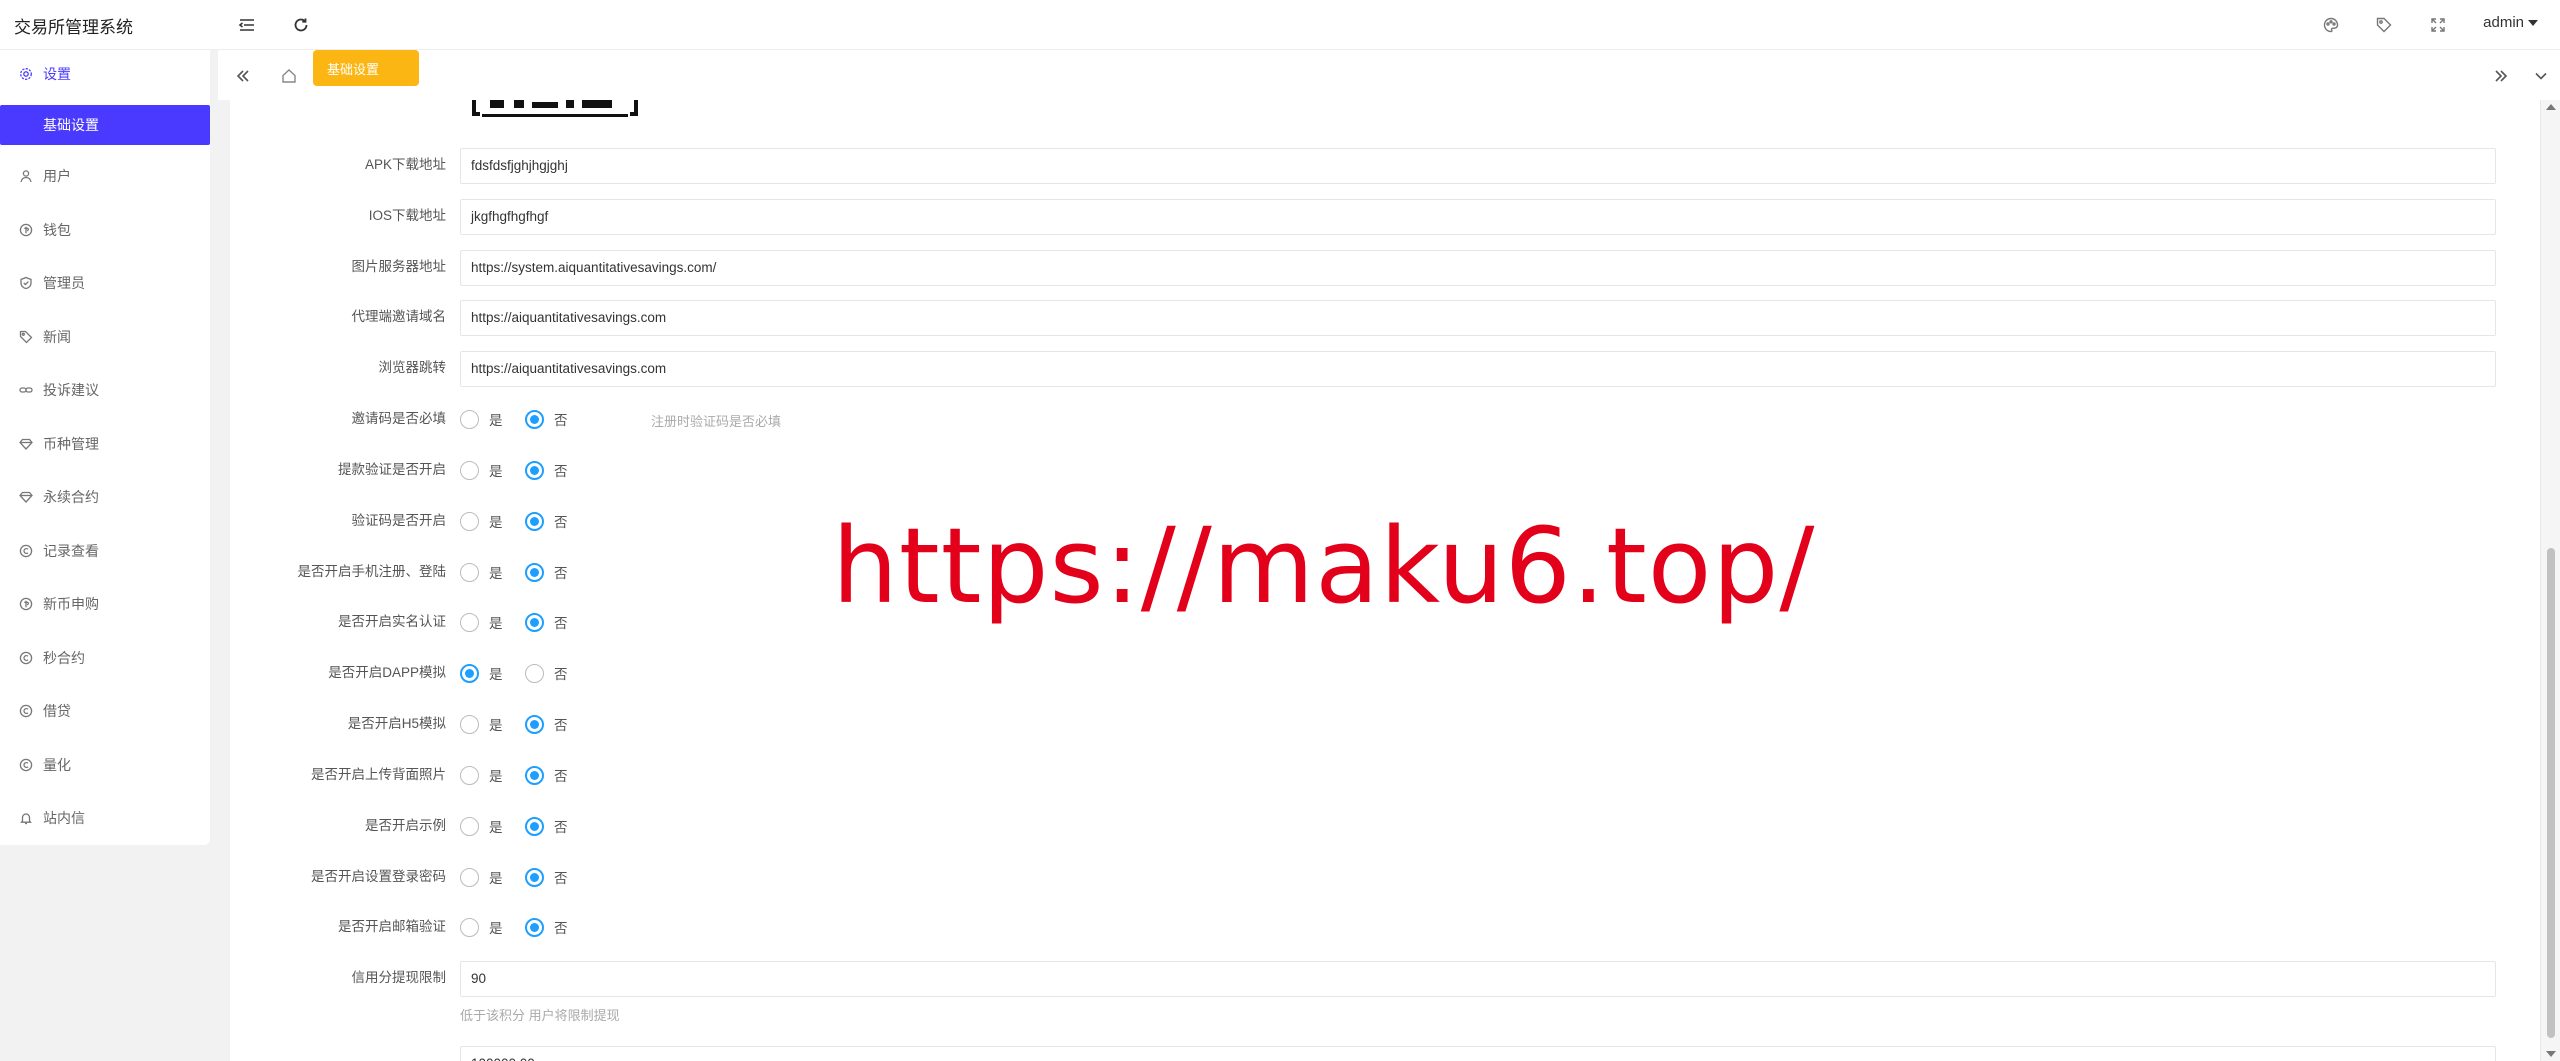 This screenshot has height=1061, width=2560. What do you see at coordinates (71, 444) in the screenshot?
I see `sidebar-item-label: 币种管理` at bounding box center [71, 444].